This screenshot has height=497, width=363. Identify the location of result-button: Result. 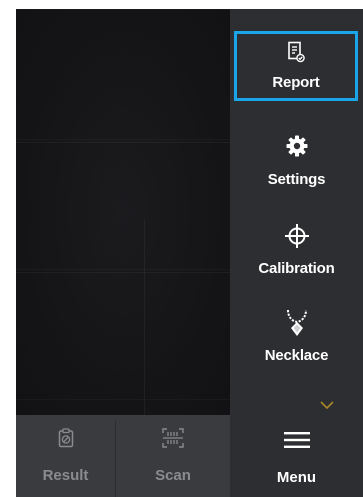
(65, 456).